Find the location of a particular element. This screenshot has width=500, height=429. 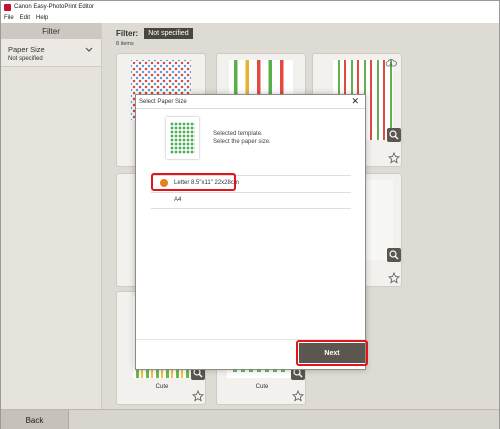

paper-option-a4: A4 is located at coordinates (251, 200).